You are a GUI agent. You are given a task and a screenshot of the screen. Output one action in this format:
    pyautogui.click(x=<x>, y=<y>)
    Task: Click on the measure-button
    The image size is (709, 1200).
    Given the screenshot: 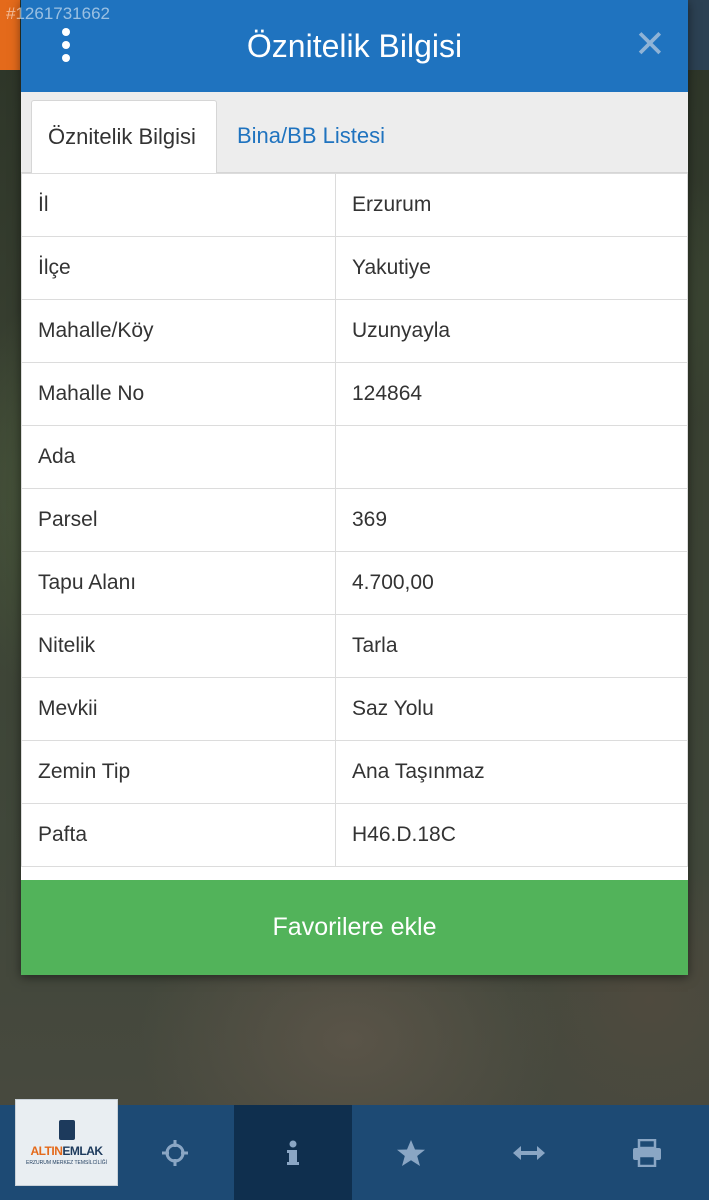 What is the action you would take?
    pyautogui.click(x=529, y=1152)
    